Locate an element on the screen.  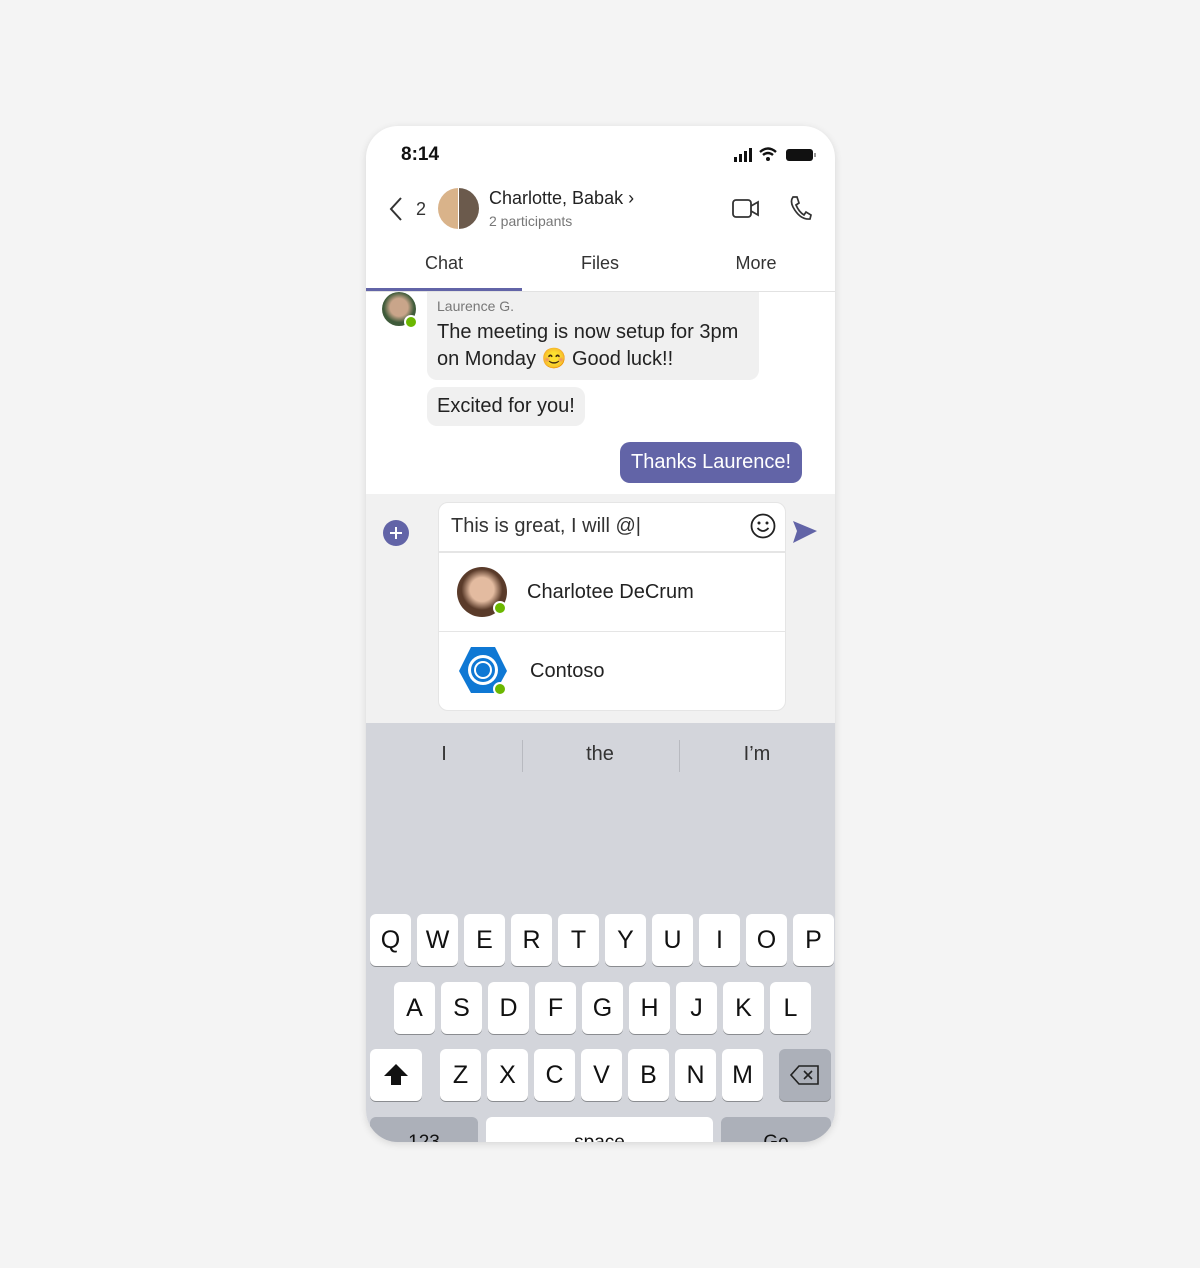
mention-name: Charlotee DeCrum is located at coordinates (610, 592).